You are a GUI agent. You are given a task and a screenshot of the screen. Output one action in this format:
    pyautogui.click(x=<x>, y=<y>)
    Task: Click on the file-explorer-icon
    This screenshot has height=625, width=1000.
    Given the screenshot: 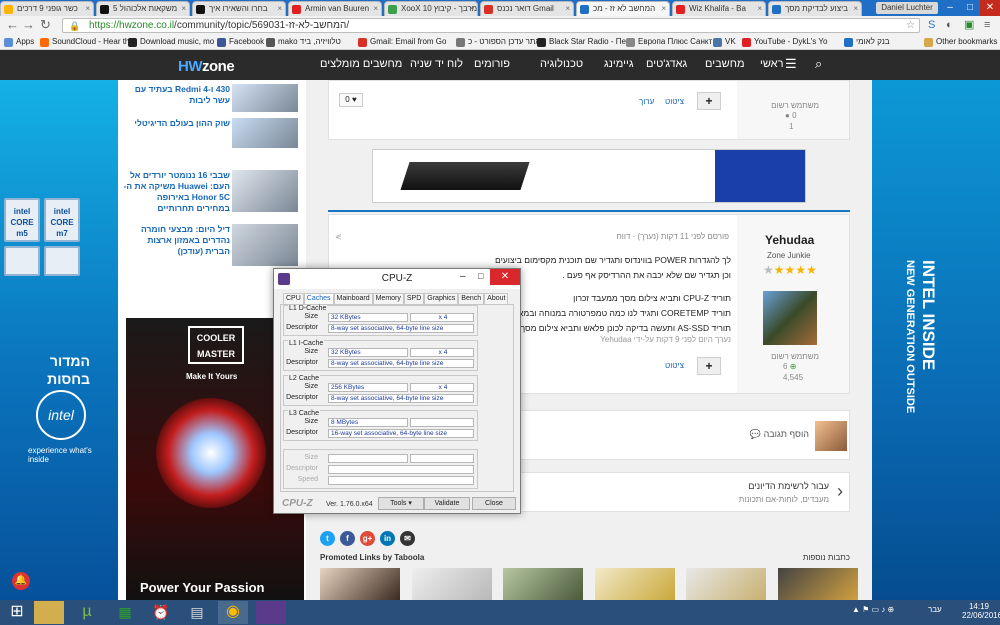 What is the action you would take?
    pyautogui.click(x=49, y=612)
    